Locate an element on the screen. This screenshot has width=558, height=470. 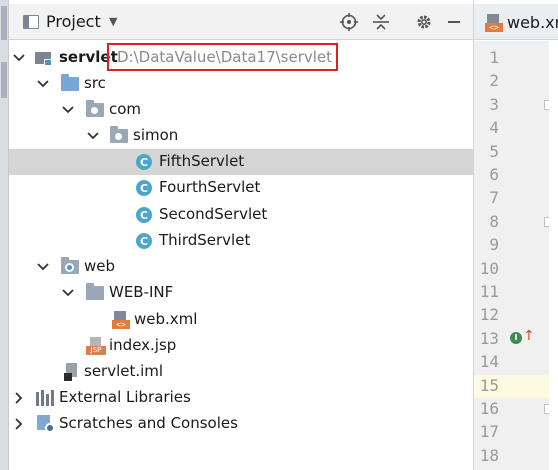
line-number: 17 is located at coordinates (489, 432).